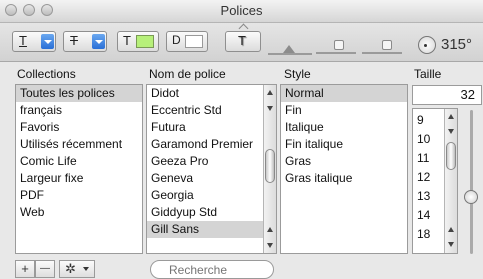 The image size is (483, 279). Describe the element at coordinates (176, 40) in the screenshot. I see `document-icon: D` at that location.